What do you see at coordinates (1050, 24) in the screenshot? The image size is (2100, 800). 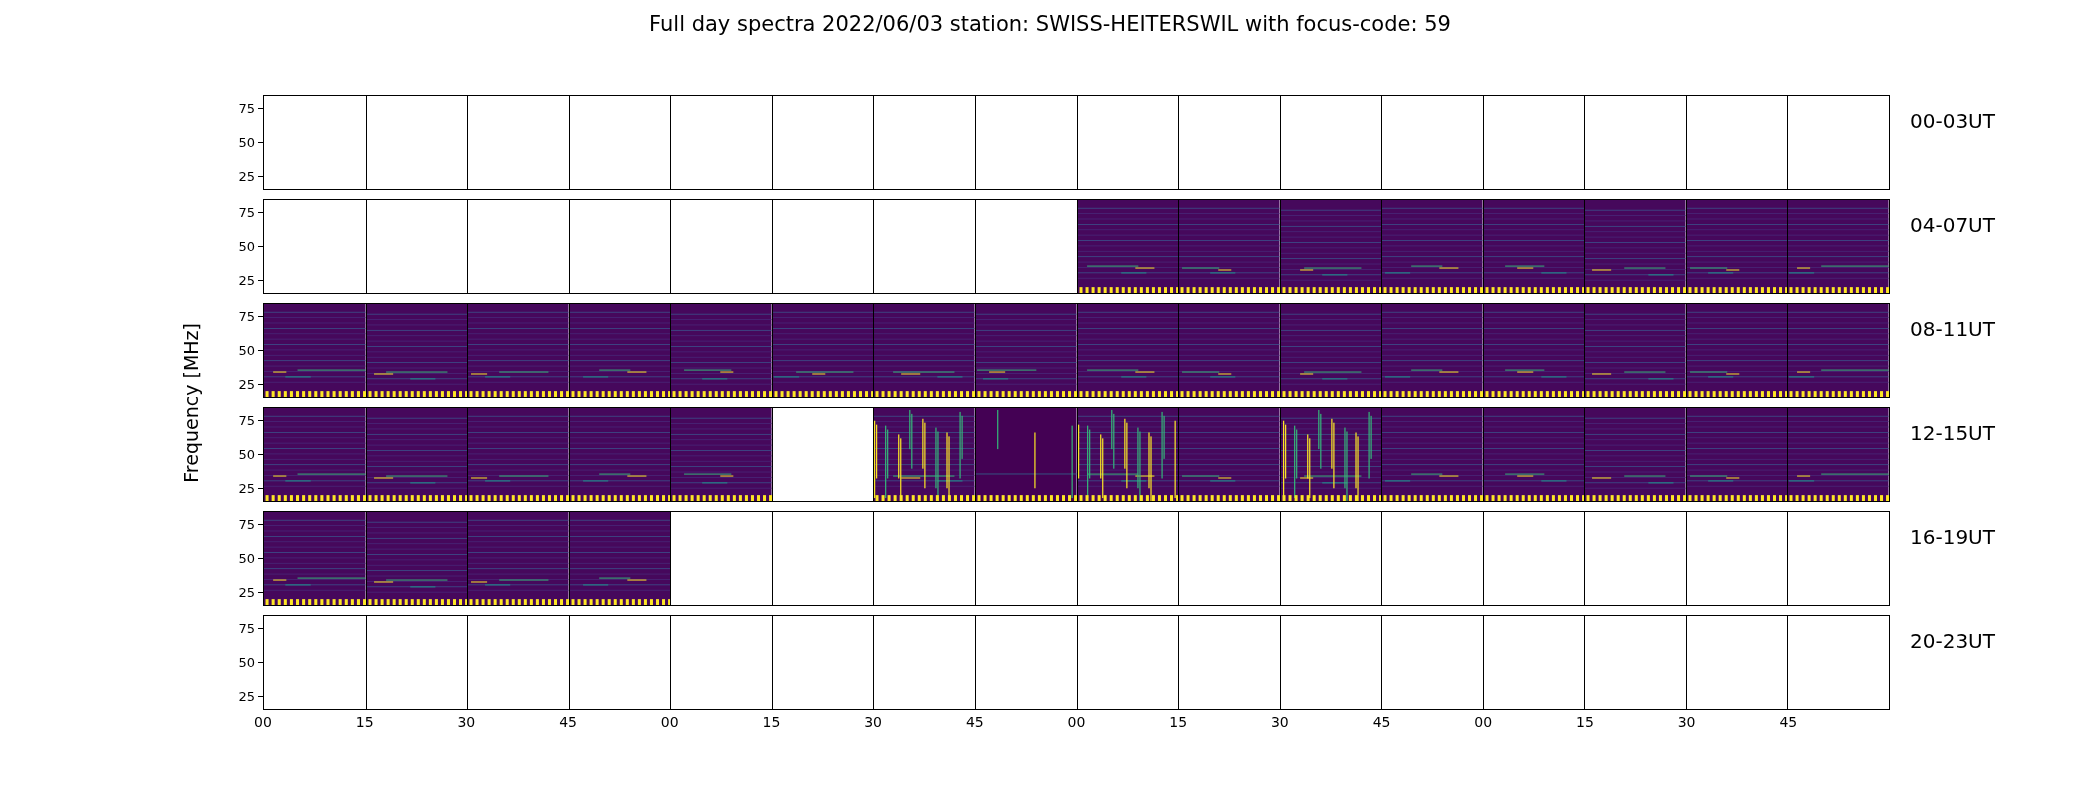 I see `chart-title: Full day spectra 2022/06/03 station: SWISS-HEITERSWIL with focus-code: 59` at bounding box center [1050, 24].